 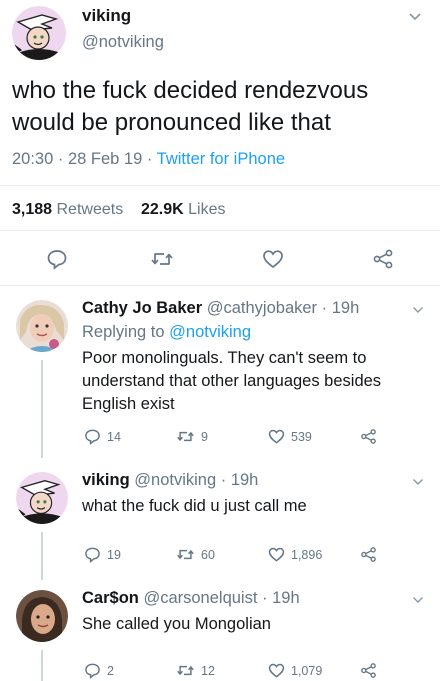 I want to click on tweet-date: 28 Feb 19, so click(x=105, y=159).